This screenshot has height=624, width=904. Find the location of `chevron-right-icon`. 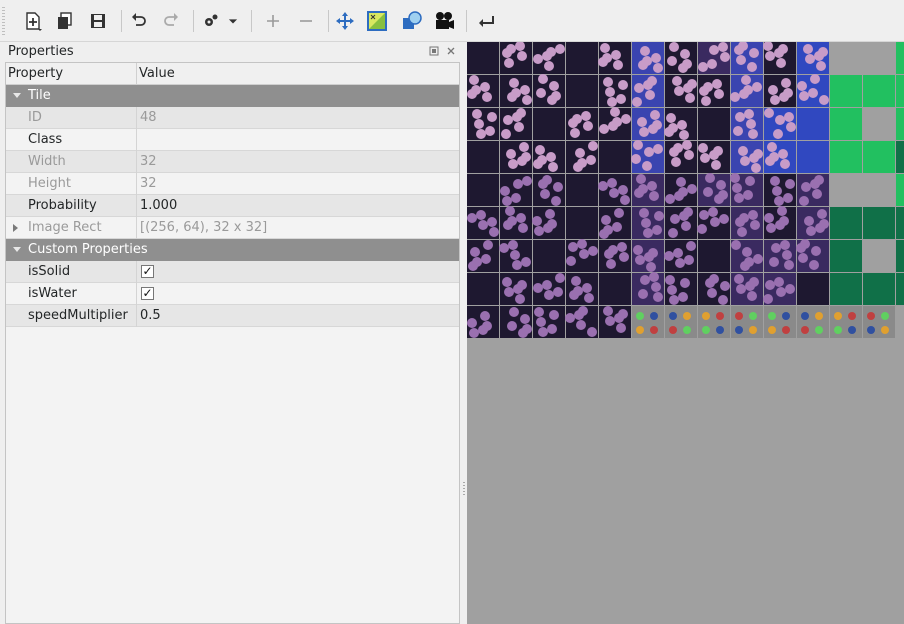

chevron-right-icon is located at coordinates (15, 228).